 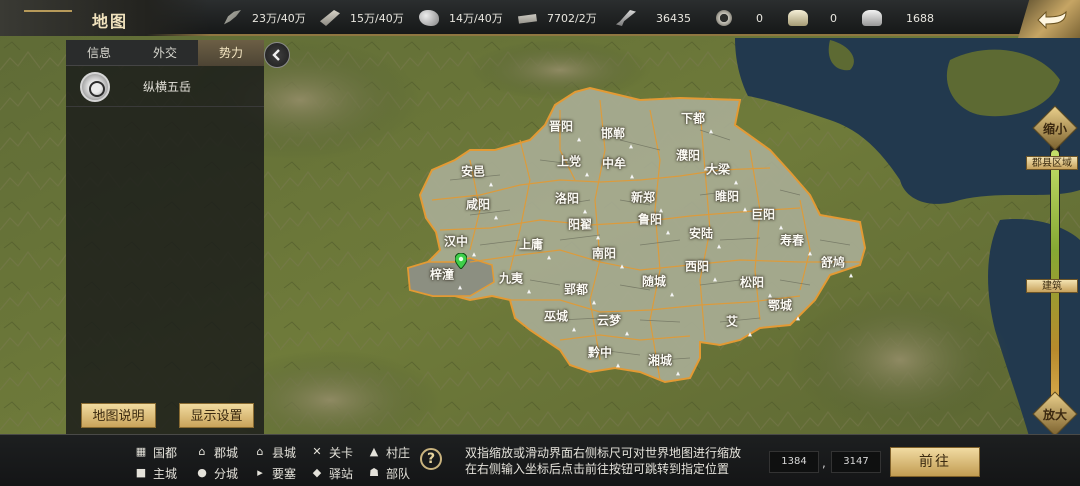 What do you see at coordinates (99, 53) in the screenshot?
I see `tab-info: 信息` at bounding box center [99, 53].